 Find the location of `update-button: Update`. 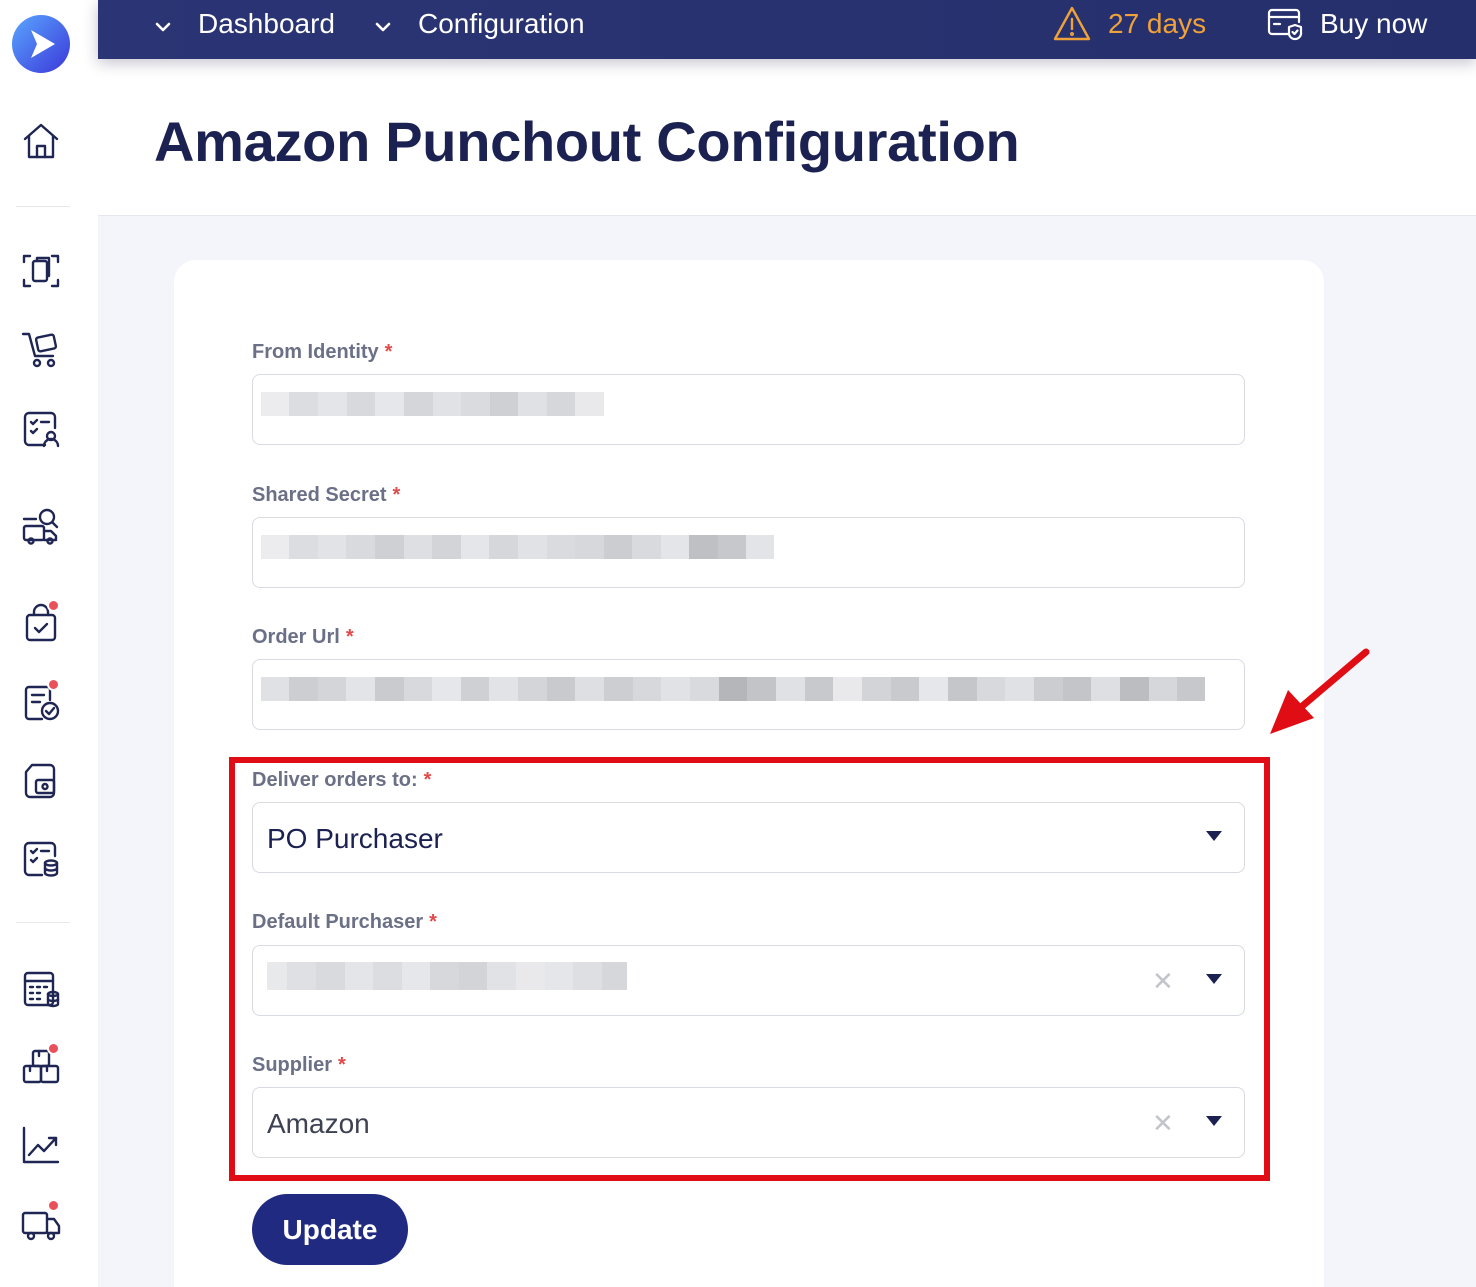

update-button: Update is located at coordinates (330, 1229).